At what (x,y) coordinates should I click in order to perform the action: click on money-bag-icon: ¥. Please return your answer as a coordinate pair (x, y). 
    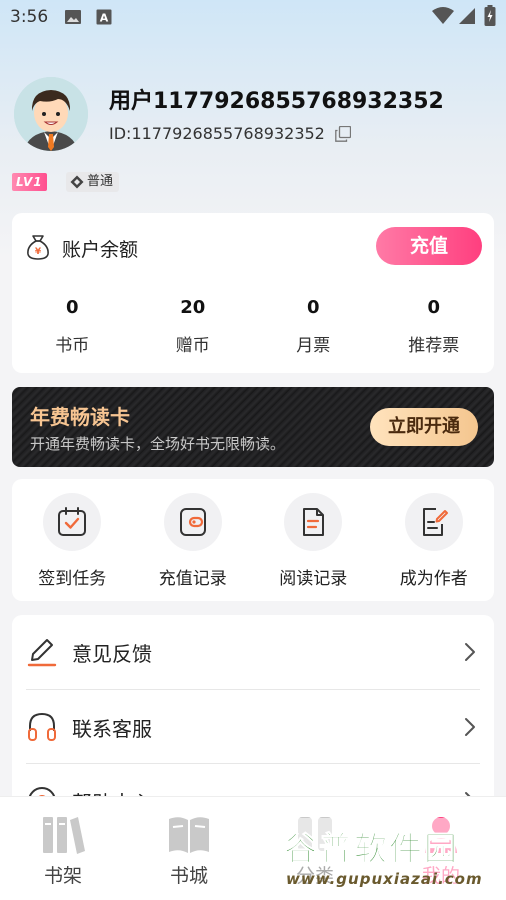
    Looking at the image, I should click on (38, 247).